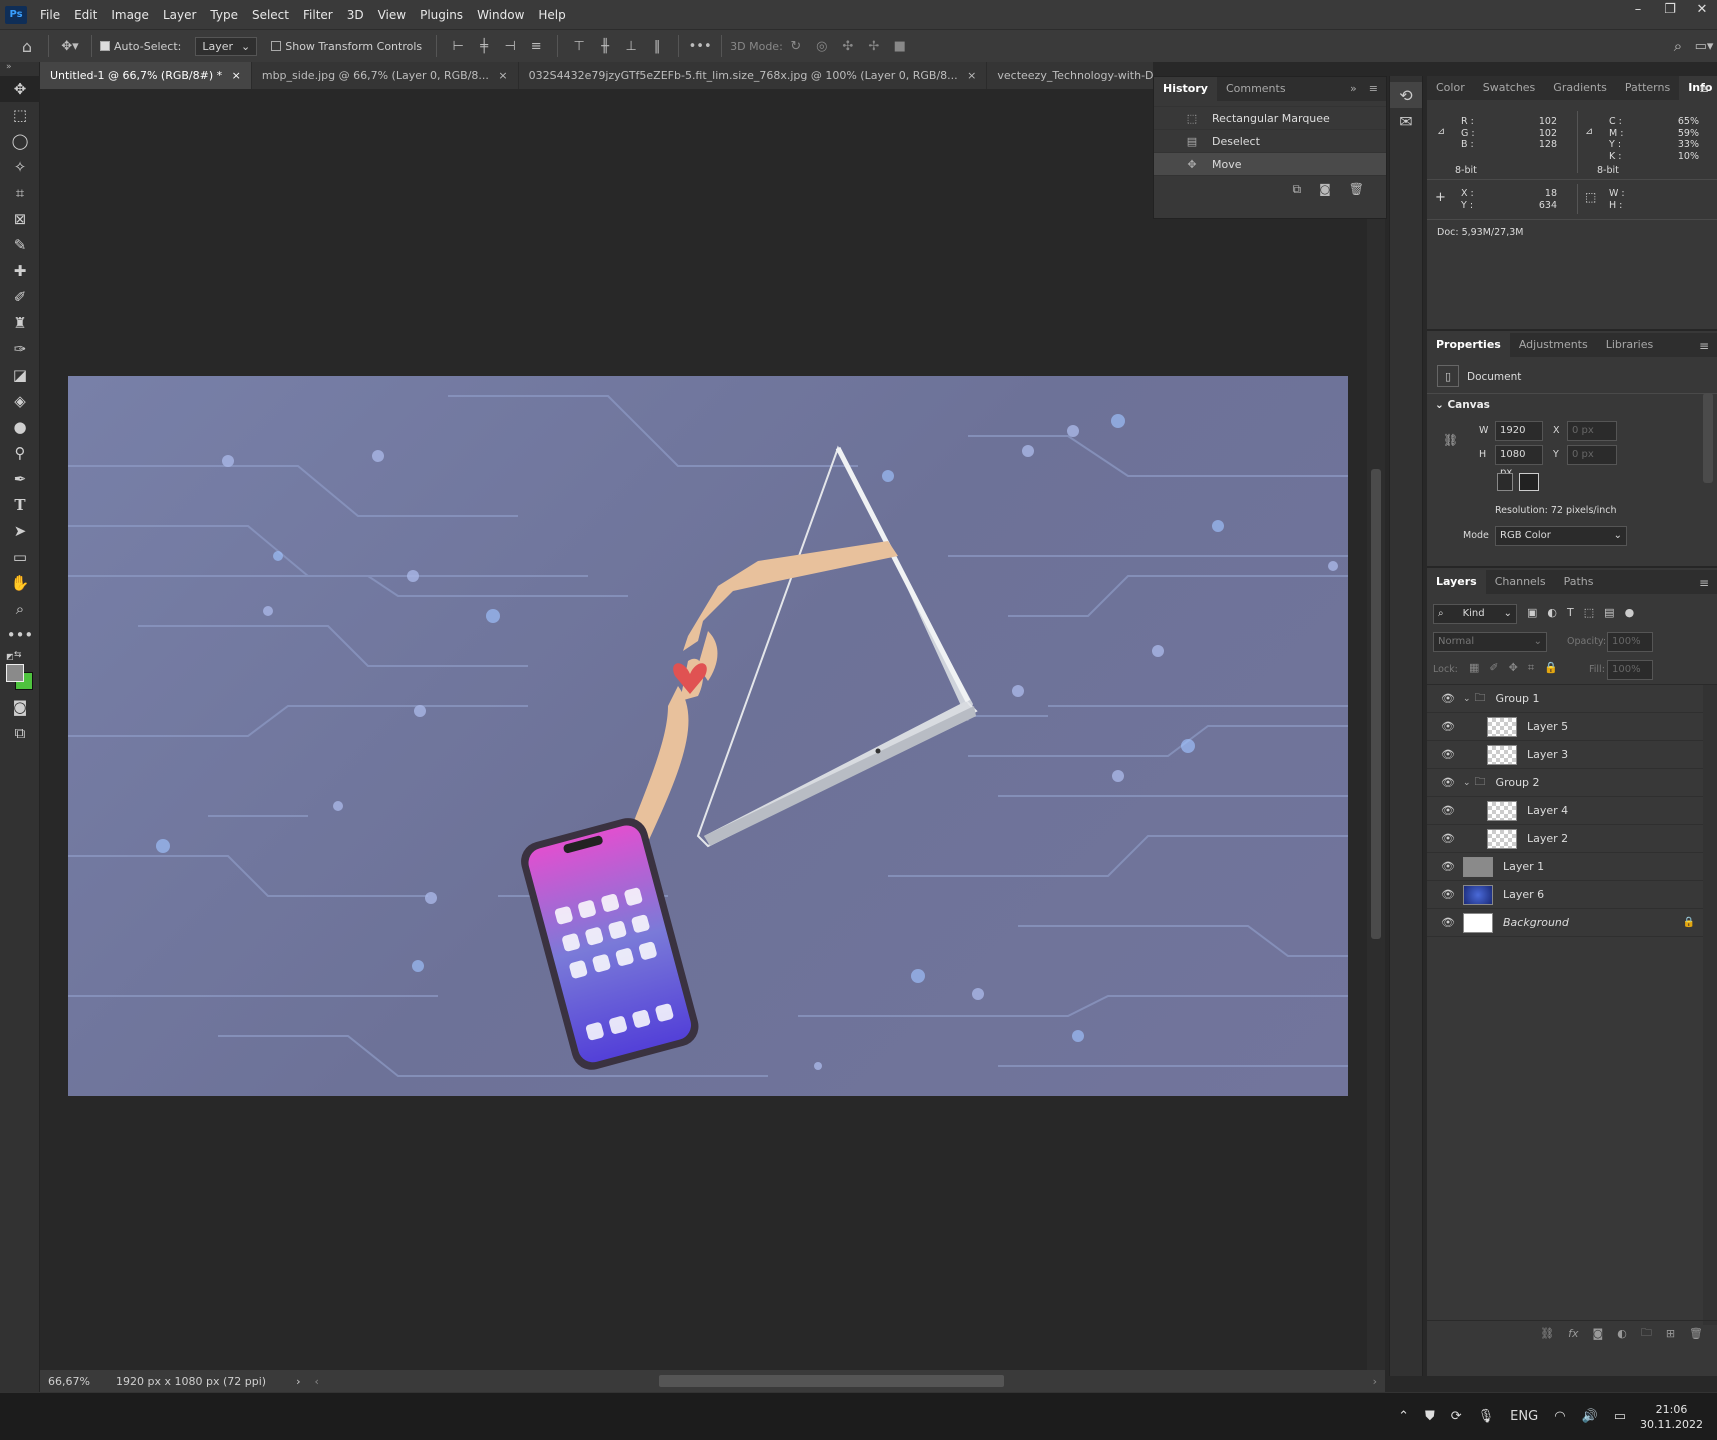  What do you see at coordinates (1486, 1416) in the screenshot?
I see `microphone-icon: 🎙` at bounding box center [1486, 1416].